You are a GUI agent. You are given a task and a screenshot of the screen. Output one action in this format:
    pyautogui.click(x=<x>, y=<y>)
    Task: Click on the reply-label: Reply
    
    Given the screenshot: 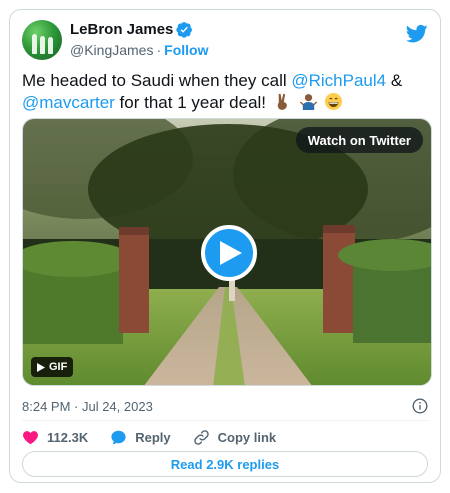 What is the action you would take?
    pyautogui.click(x=153, y=437)
    